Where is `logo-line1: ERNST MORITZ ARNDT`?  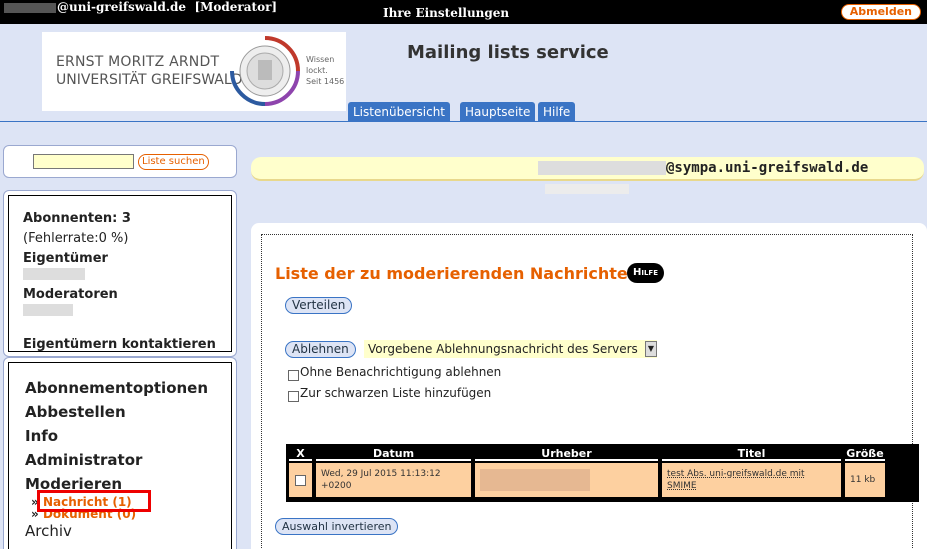 logo-line1: ERNST MORITZ ARNDT is located at coordinates (138, 62).